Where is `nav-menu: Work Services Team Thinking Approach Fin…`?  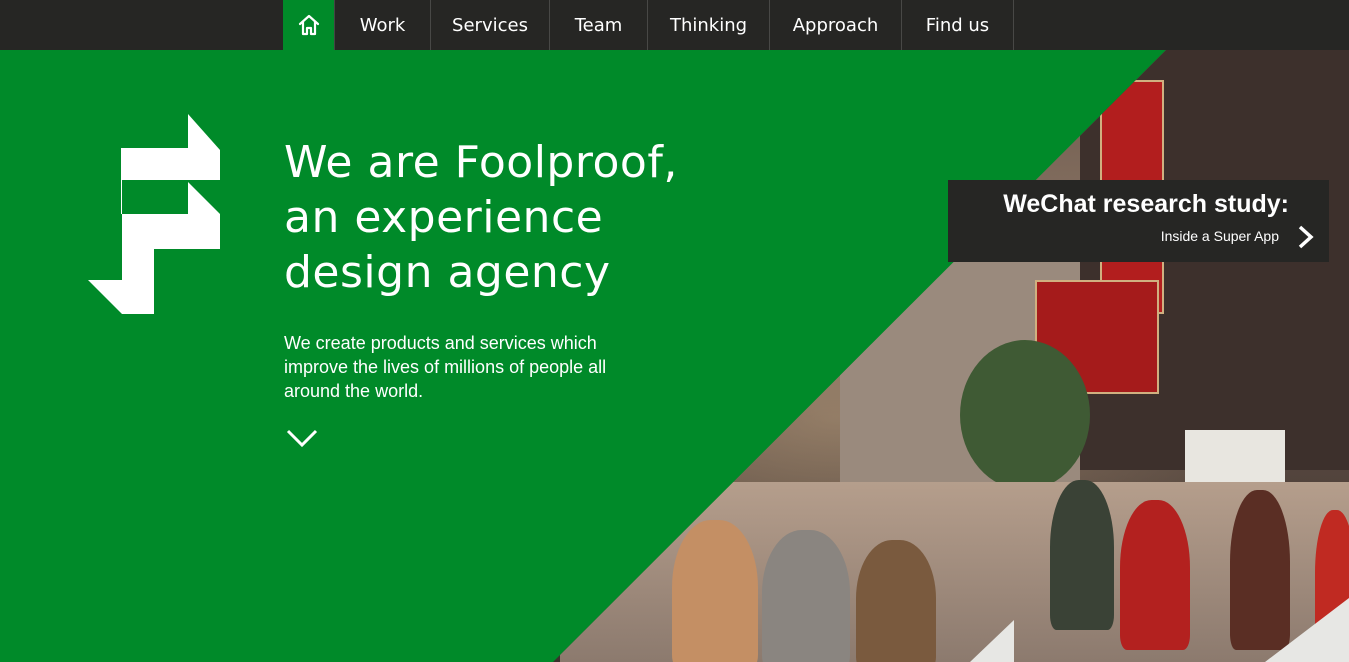
nav-menu: Work Services Team Thinking Approach Fin… is located at coordinates (648, 25).